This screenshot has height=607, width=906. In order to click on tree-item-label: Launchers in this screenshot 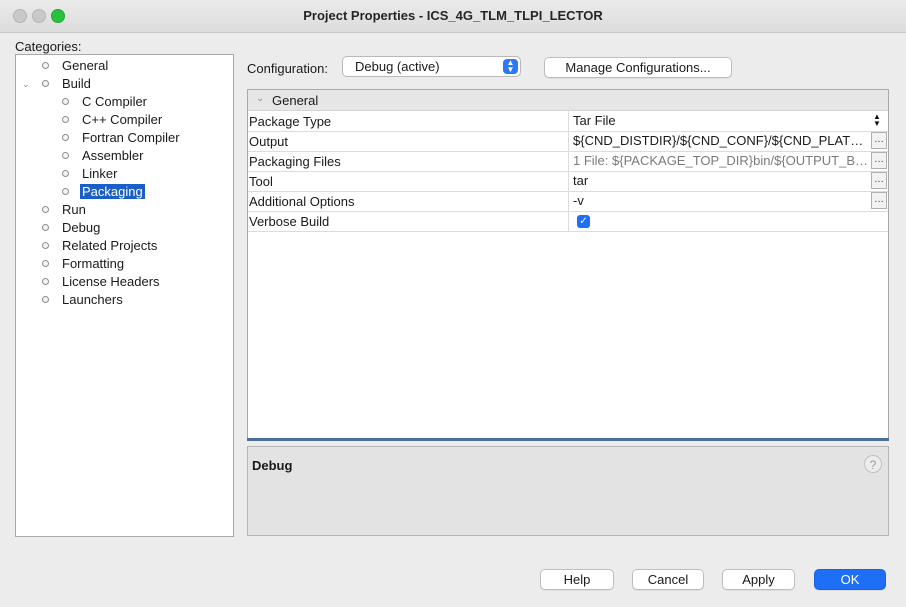, I will do `click(92, 299)`.